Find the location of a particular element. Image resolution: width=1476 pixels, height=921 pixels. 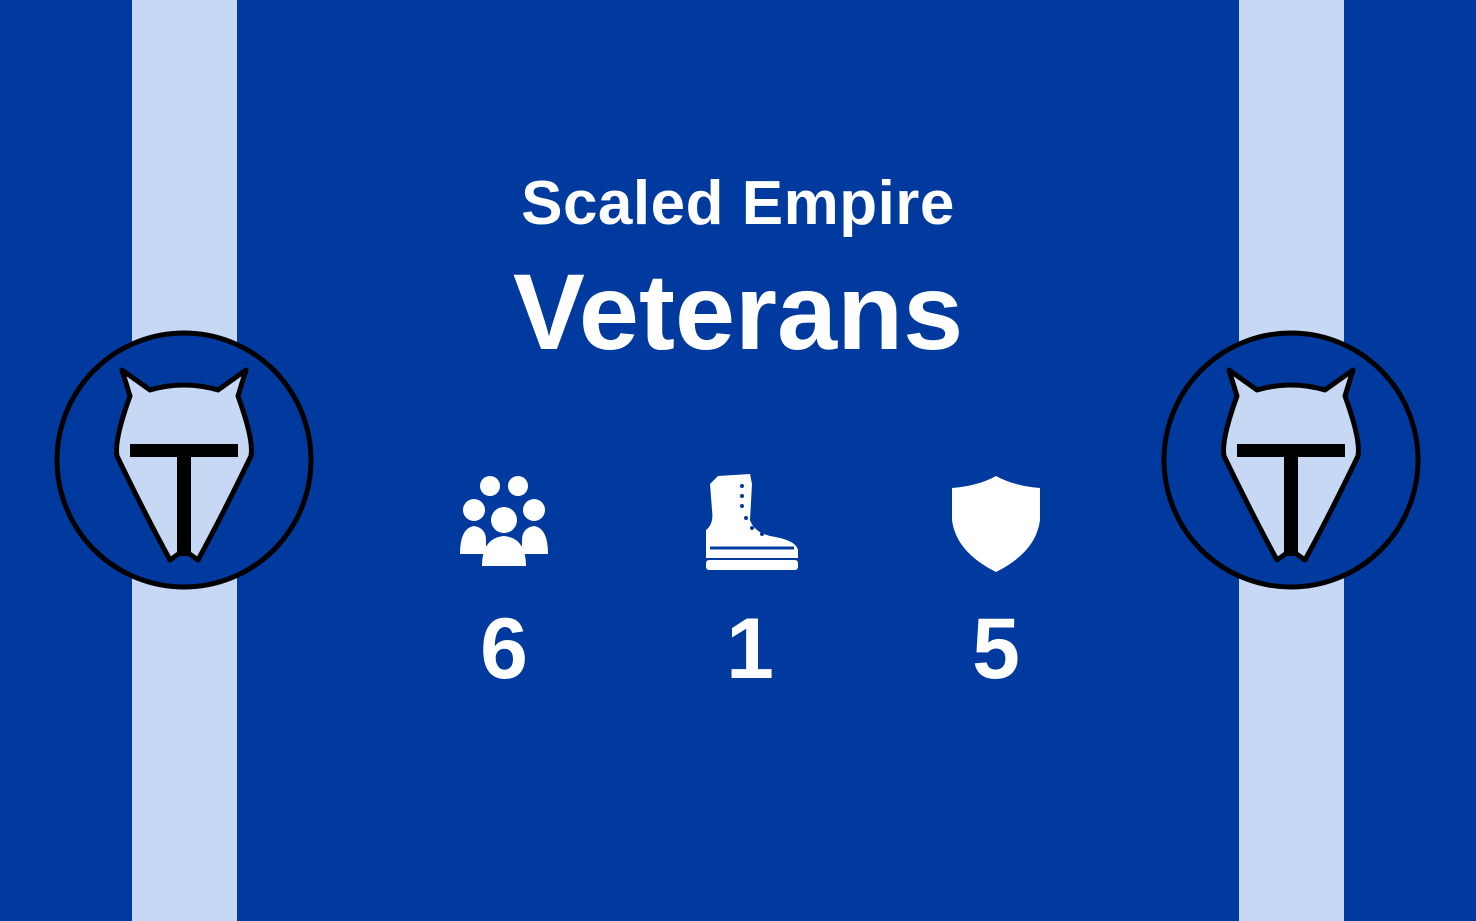

faction-title: Scaled Empire is located at coordinates (738, 203).